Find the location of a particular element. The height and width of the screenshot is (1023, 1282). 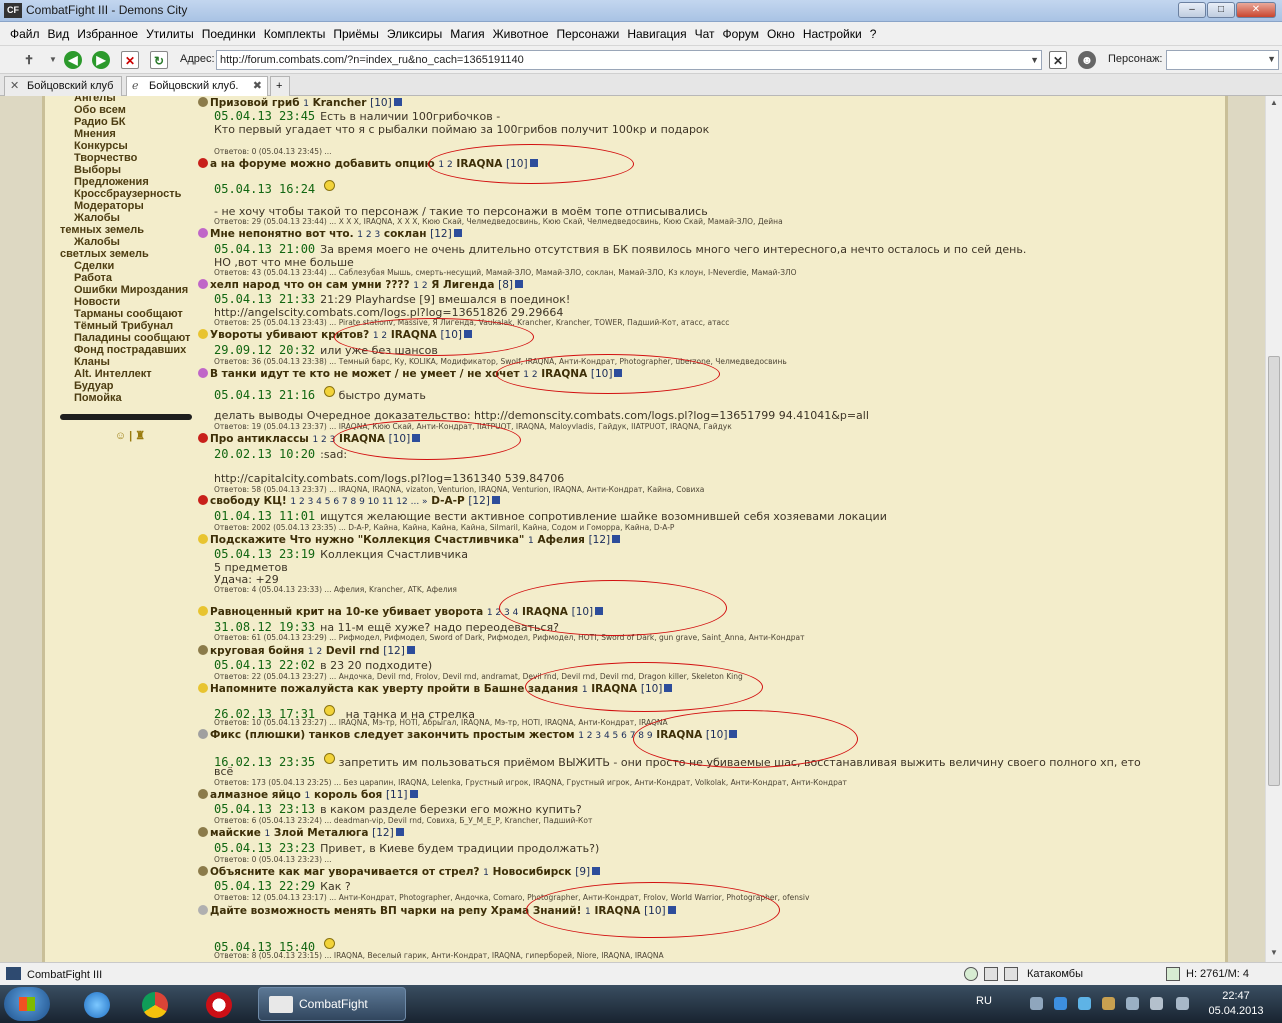

sidebar-item-contests: Конкурсы is located at coordinates (130, 146).